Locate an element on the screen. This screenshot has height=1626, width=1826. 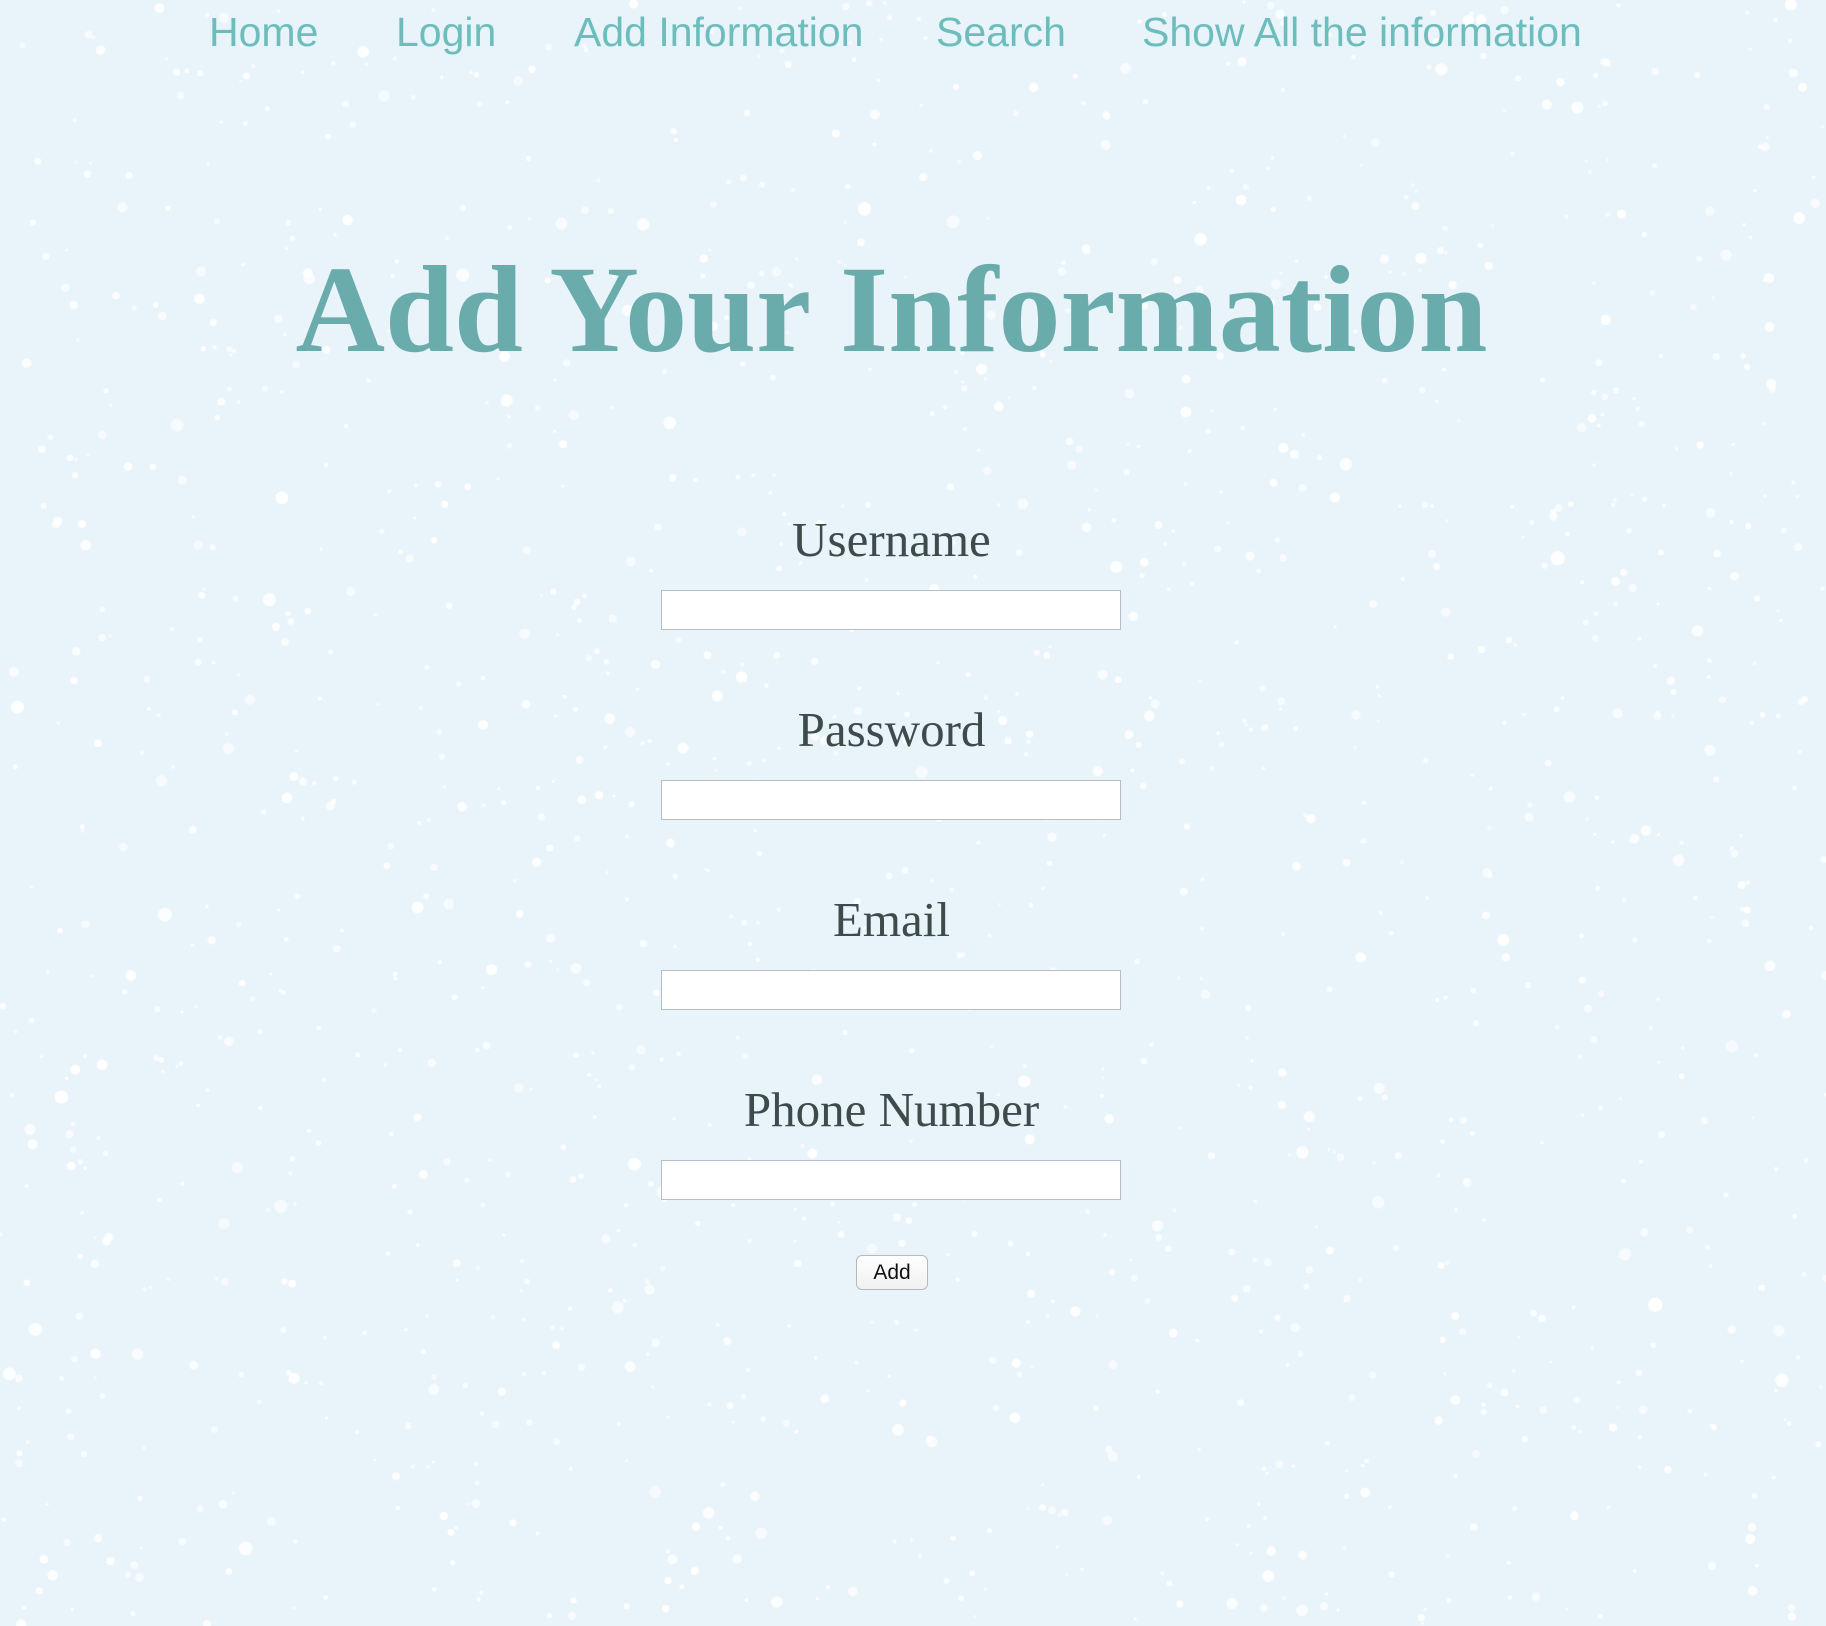
password-label: Password is located at coordinates (891, 729).